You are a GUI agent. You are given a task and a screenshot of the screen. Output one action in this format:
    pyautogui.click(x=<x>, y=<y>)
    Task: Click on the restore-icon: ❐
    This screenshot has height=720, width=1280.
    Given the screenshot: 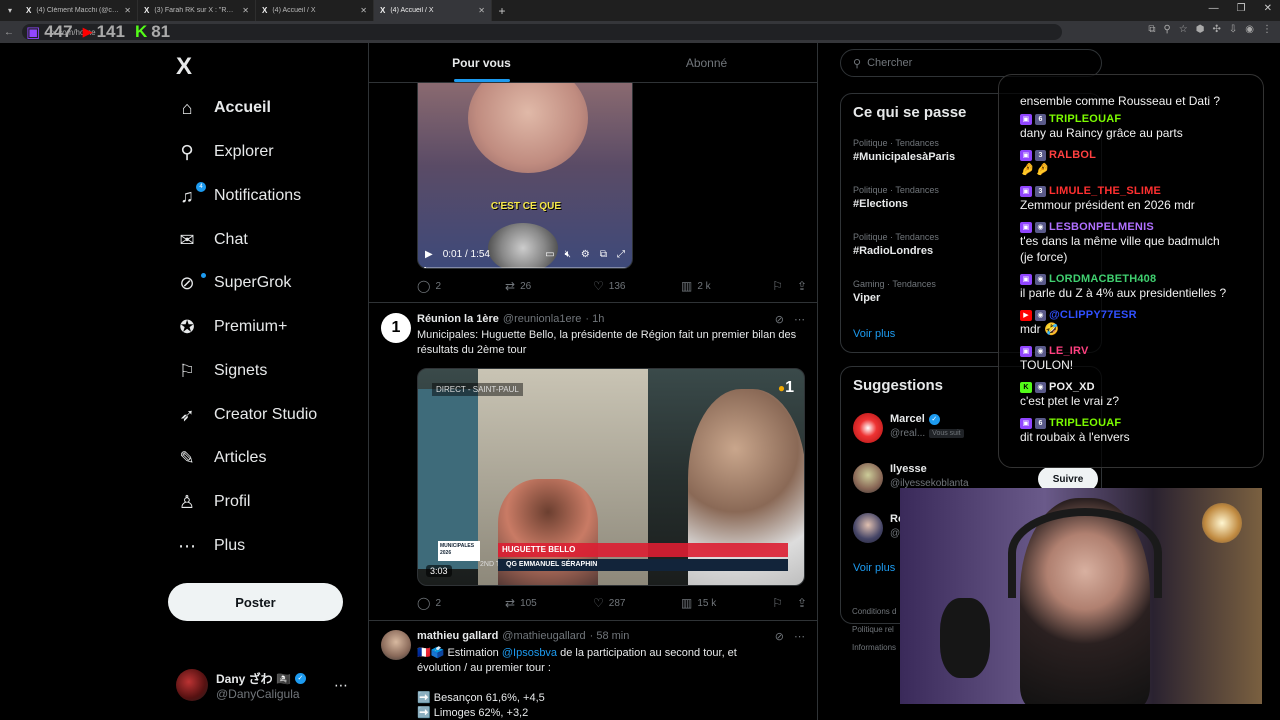 What is the action you would take?
    pyautogui.click(x=1241, y=8)
    